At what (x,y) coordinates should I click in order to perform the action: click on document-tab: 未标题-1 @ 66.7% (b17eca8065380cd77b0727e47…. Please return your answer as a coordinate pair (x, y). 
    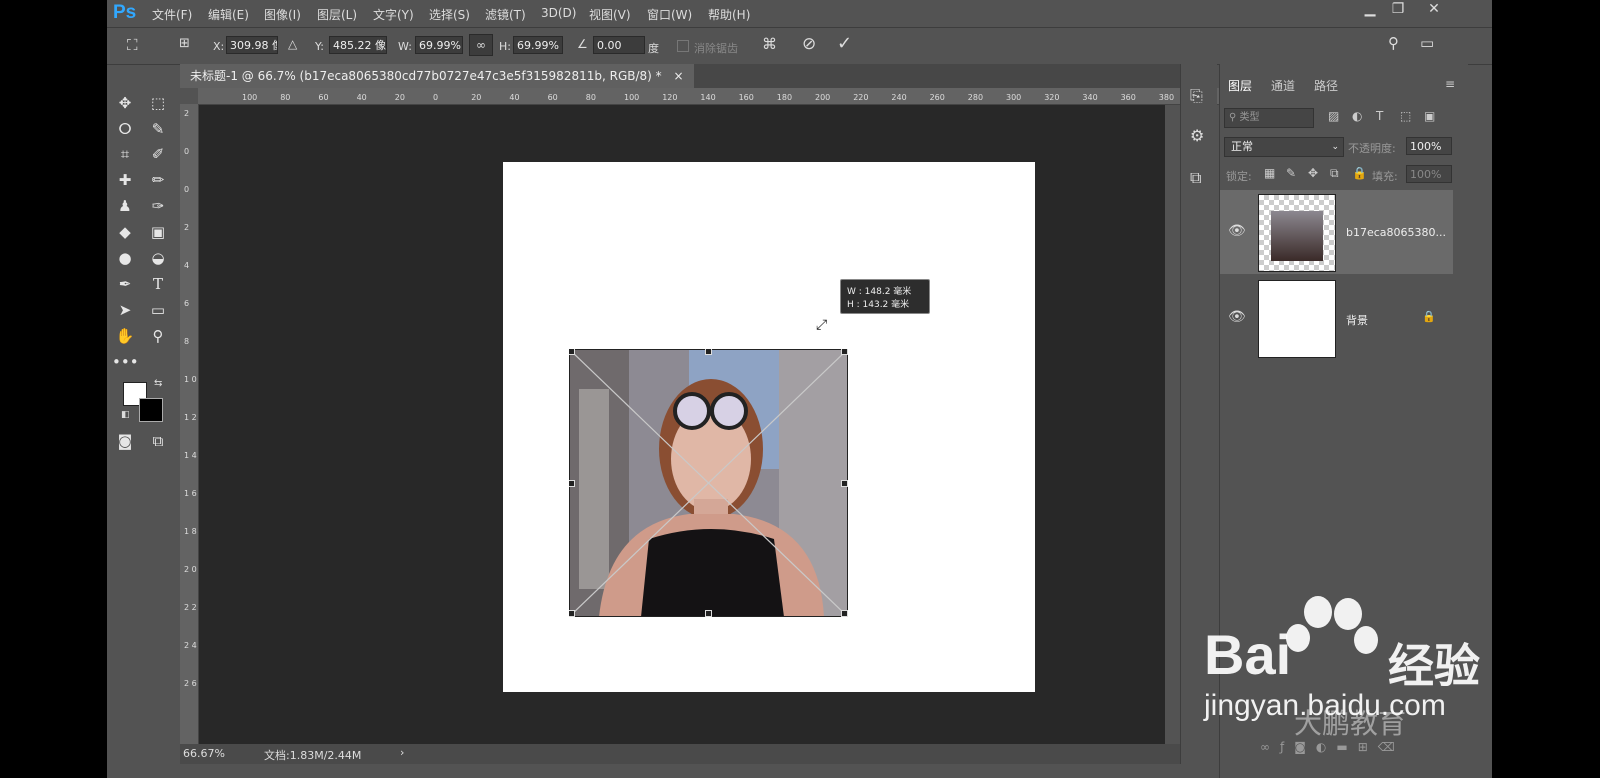
    Looking at the image, I should click on (437, 76).